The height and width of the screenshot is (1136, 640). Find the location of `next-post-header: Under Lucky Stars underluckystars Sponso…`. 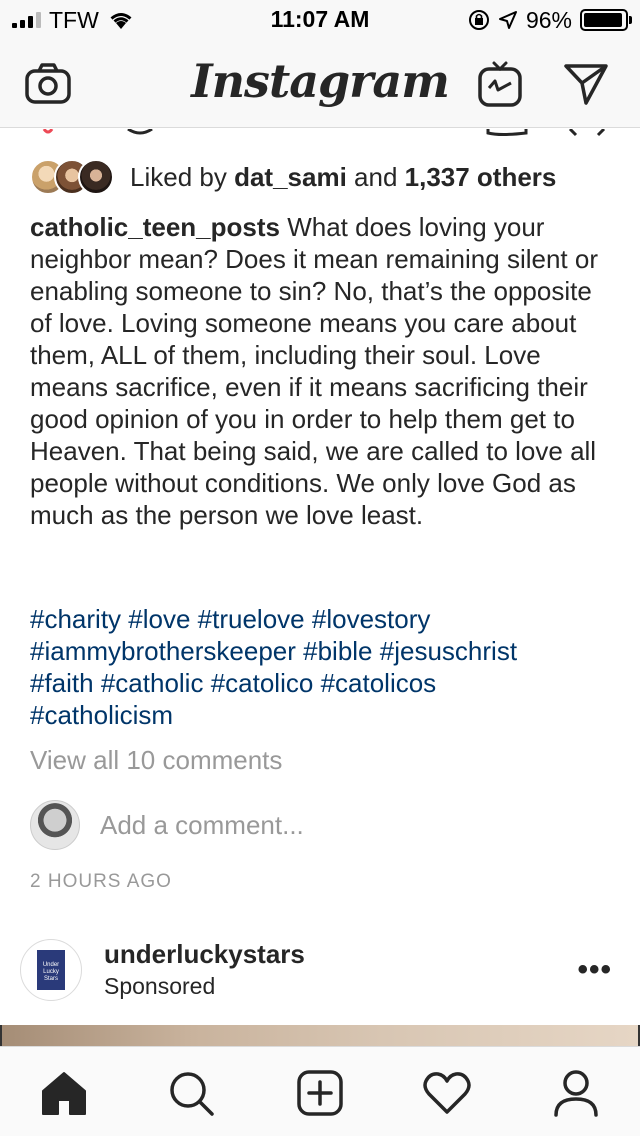

next-post-header: Under Lucky Stars underluckystars Sponso… is located at coordinates (320, 970).